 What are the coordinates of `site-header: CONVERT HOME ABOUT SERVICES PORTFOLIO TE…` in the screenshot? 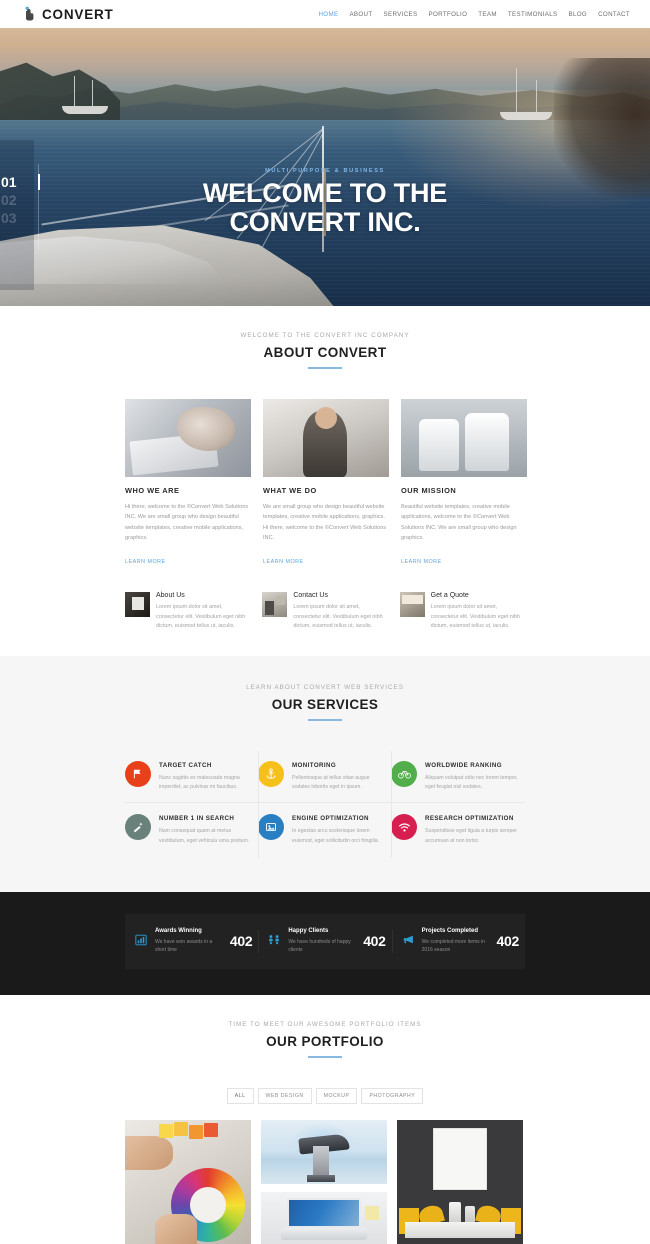 It's located at (325, 14).